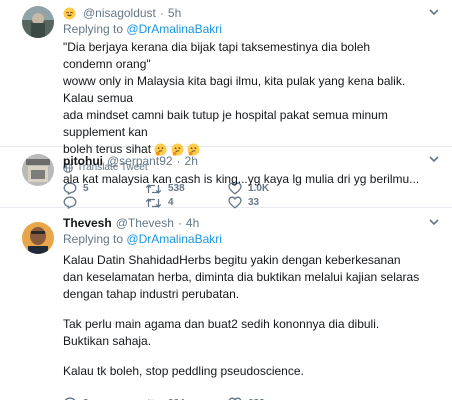 The image size is (452, 400). What do you see at coordinates (171, 202) in the screenshot?
I see `retweet-count: 4` at bounding box center [171, 202].